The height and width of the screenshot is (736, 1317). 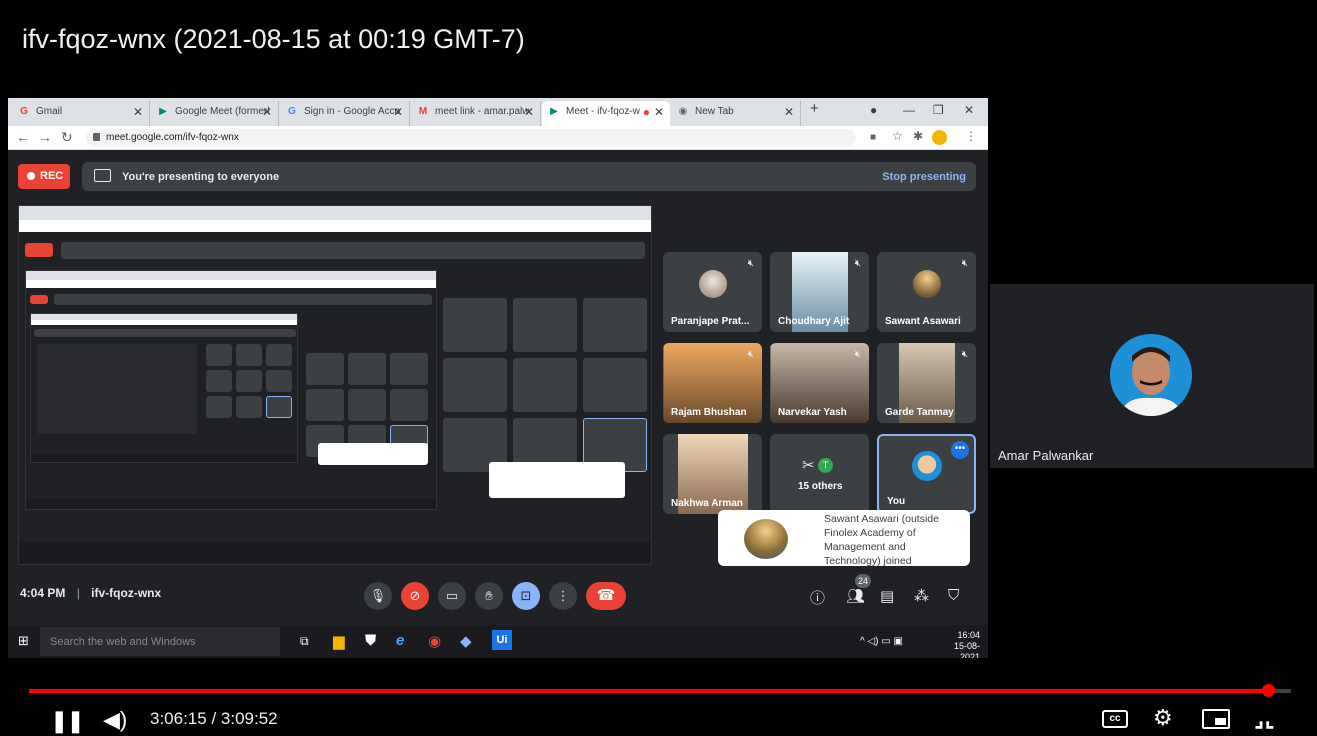 I want to click on captions-button: ▭, so click(x=452, y=596).